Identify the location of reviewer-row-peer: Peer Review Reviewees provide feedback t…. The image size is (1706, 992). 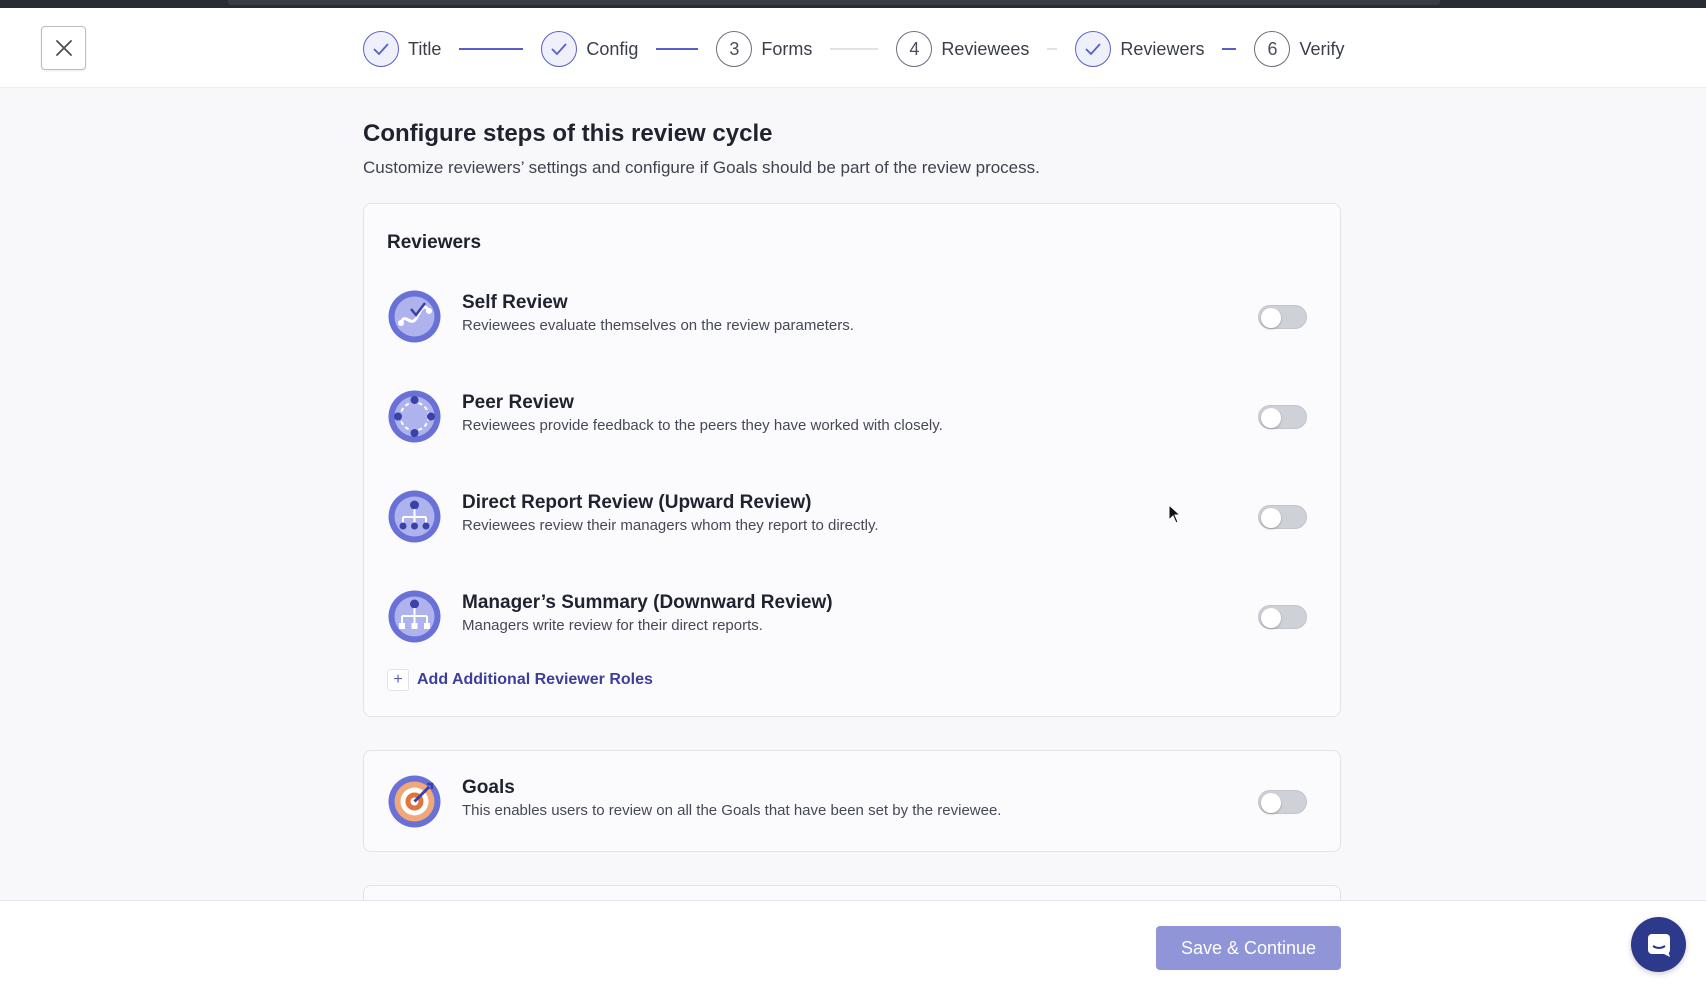
(852, 416).